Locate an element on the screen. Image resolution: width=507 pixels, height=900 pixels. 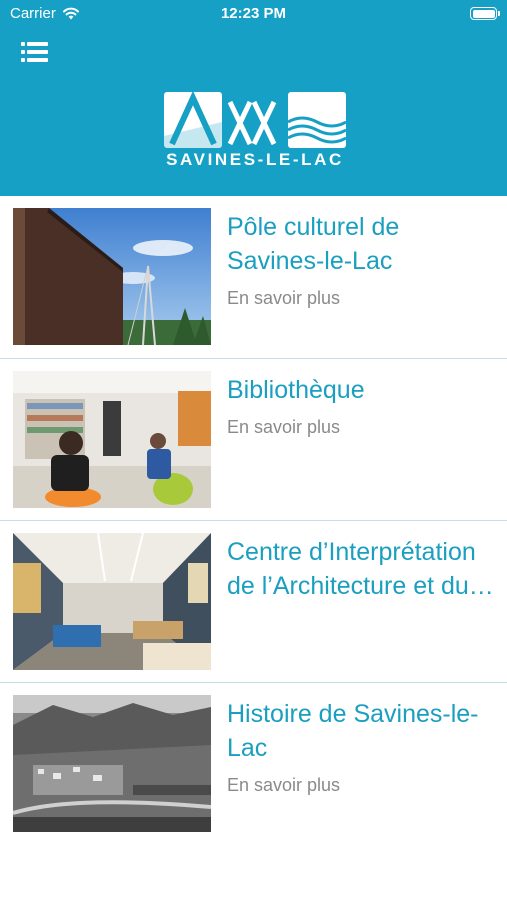
battery-icon is located at coordinates (485, 13).